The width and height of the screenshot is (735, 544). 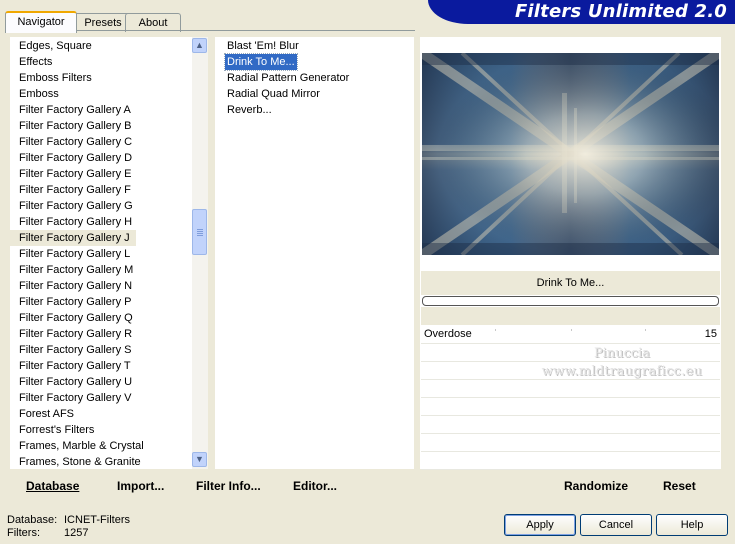 I want to click on category-item: Filter Factory Gallery U, so click(x=71, y=382).